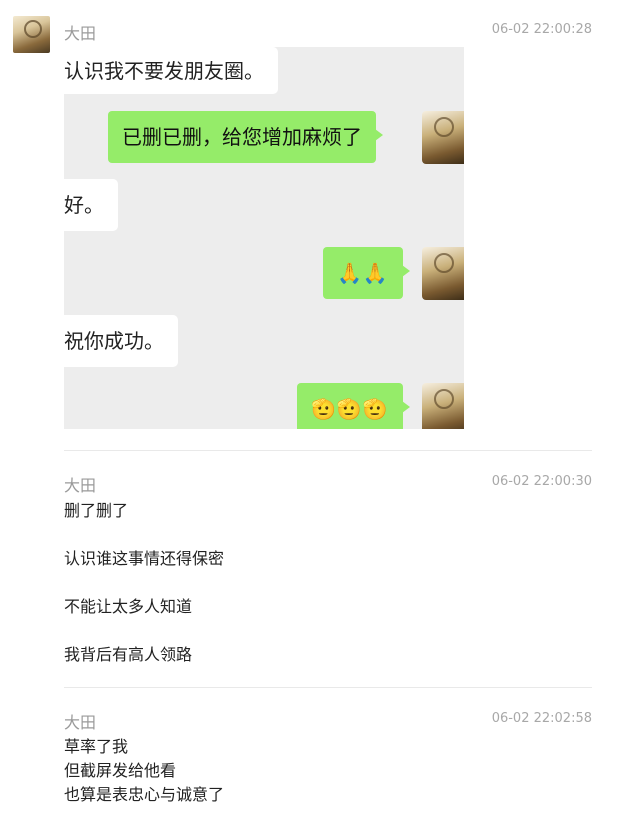 The width and height of the screenshot is (640, 825). I want to click on sender-avatar, so click(31, 34).